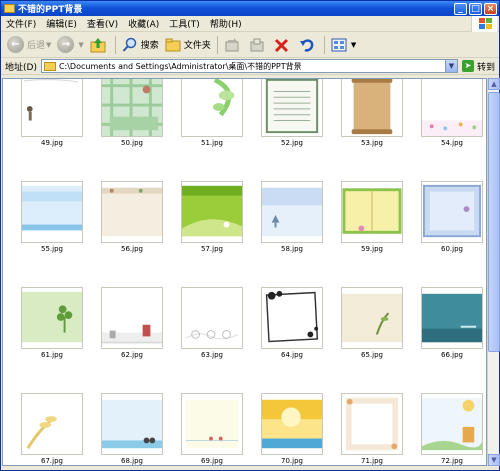  I want to click on search-button: 搜索, so click(140, 45).